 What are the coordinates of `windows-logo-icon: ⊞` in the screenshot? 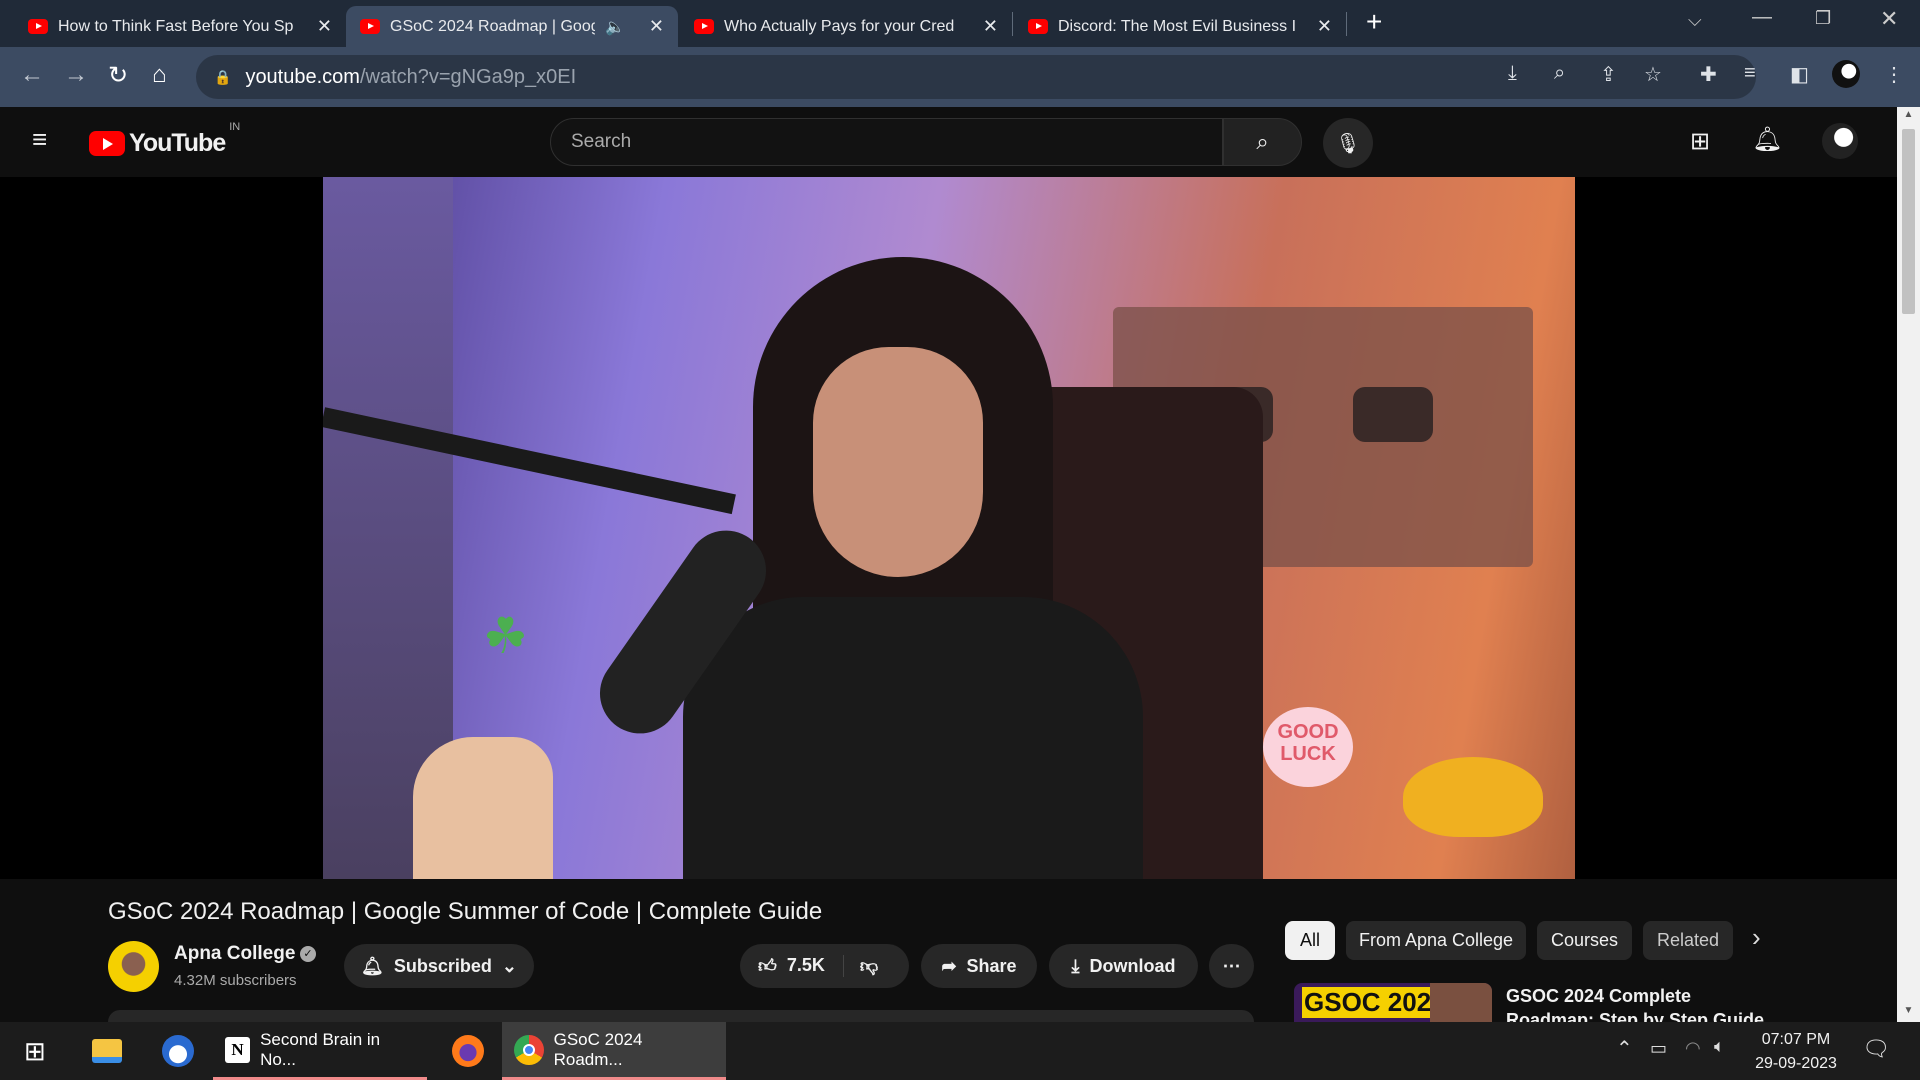 It's located at (35, 1050).